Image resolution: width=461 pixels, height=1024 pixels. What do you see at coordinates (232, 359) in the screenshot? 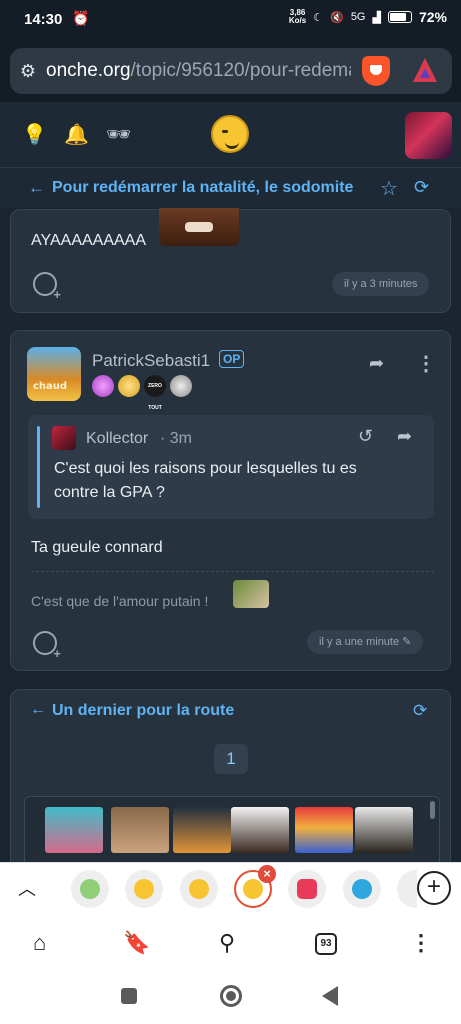
I see `op-badge: OP` at bounding box center [232, 359].